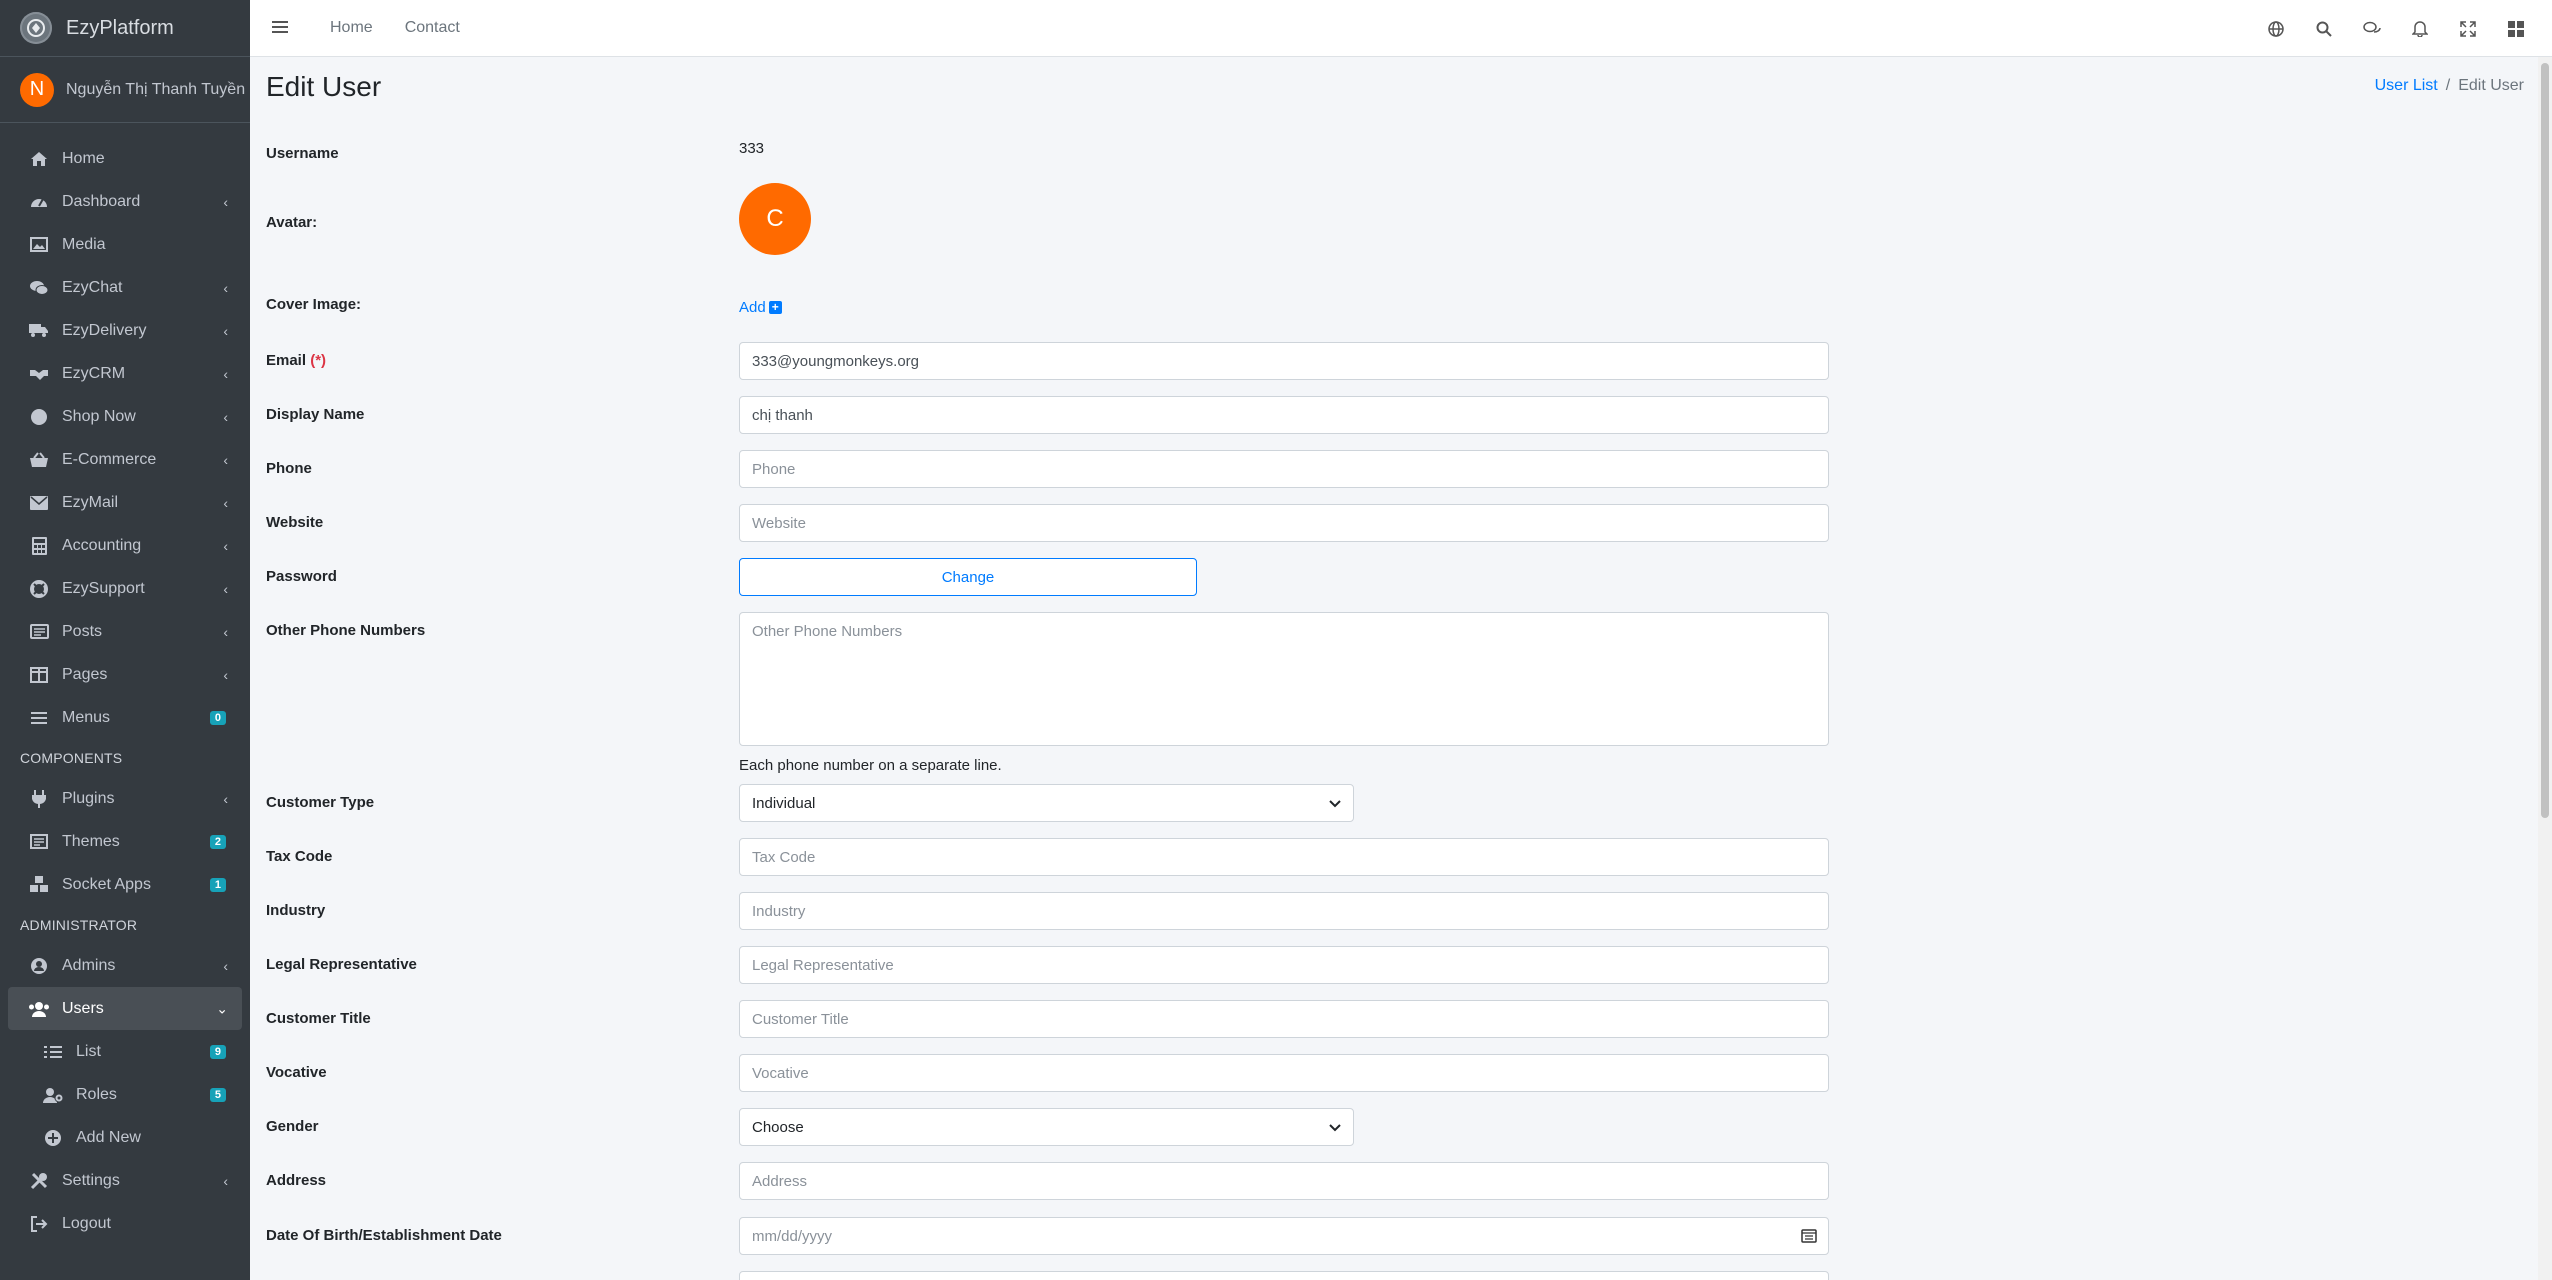  What do you see at coordinates (39, 632) in the screenshot?
I see `newspaper-icon` at bounding box center [39, 632].